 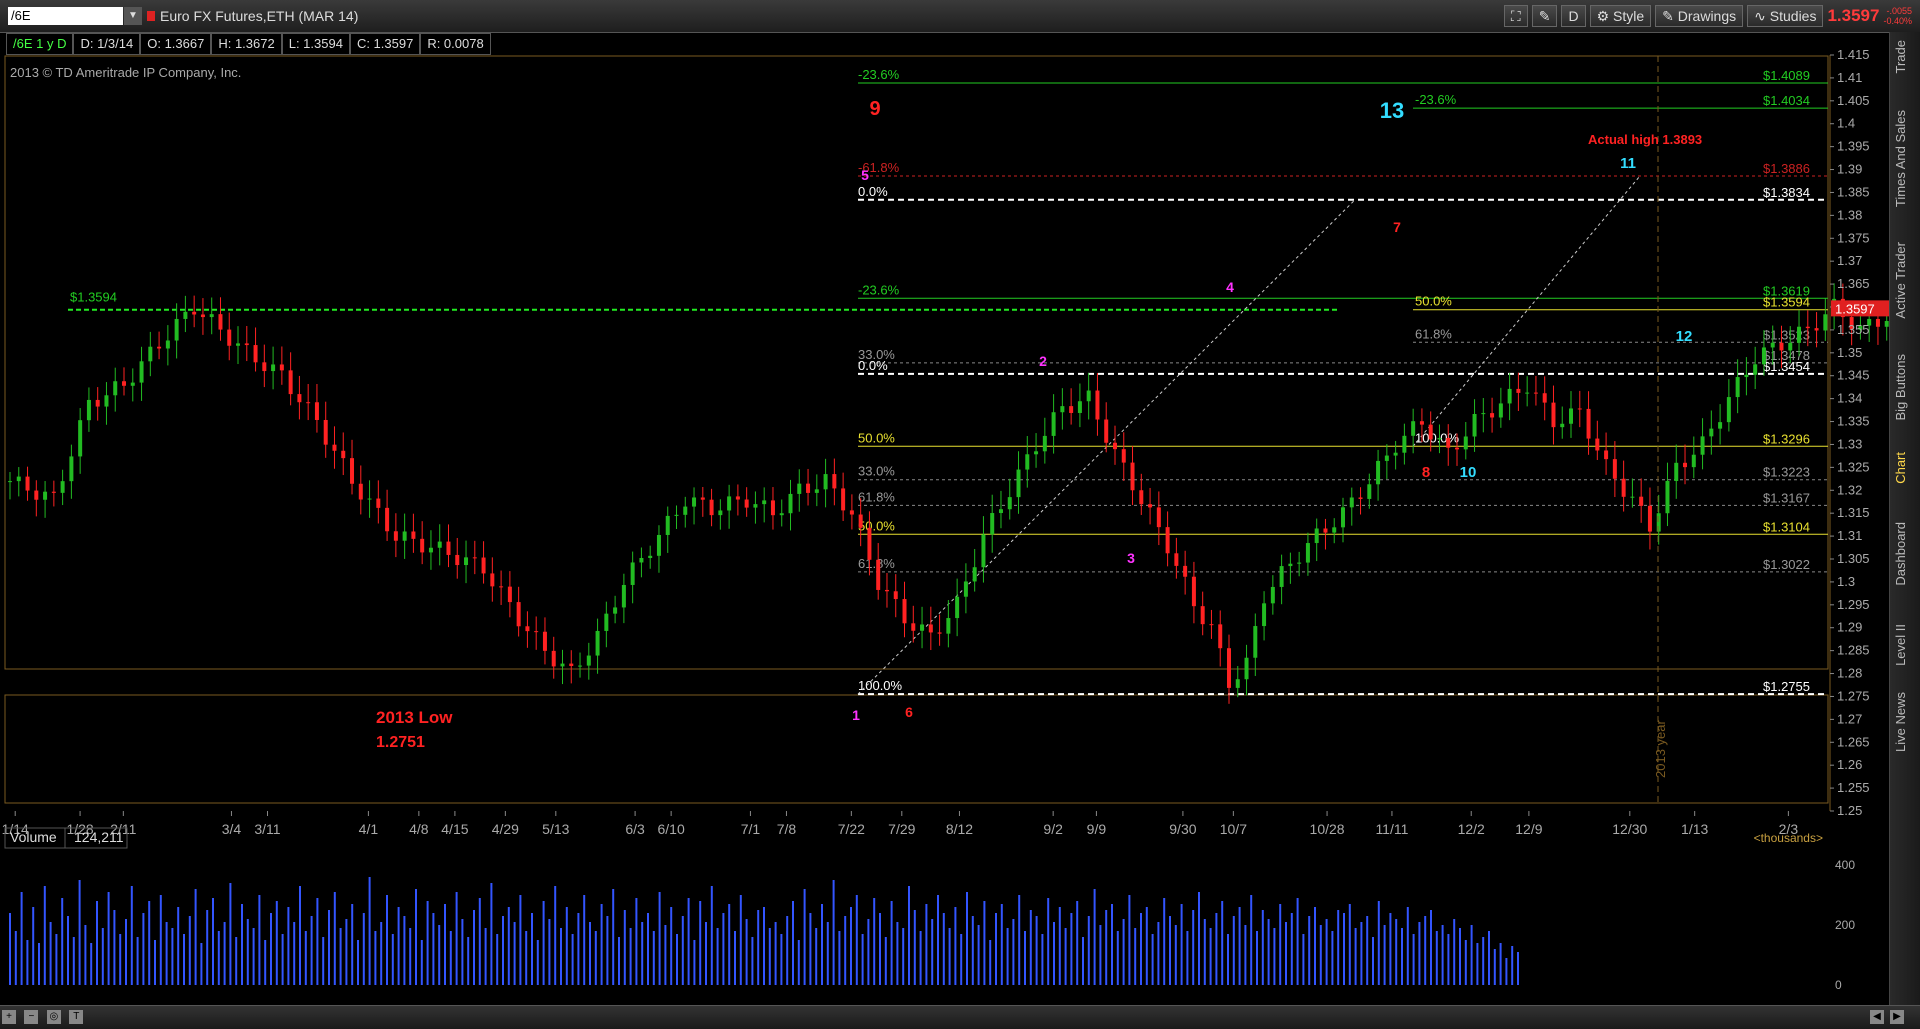 I want to click on symbol-input: /6E, so click(x=65, y=16).